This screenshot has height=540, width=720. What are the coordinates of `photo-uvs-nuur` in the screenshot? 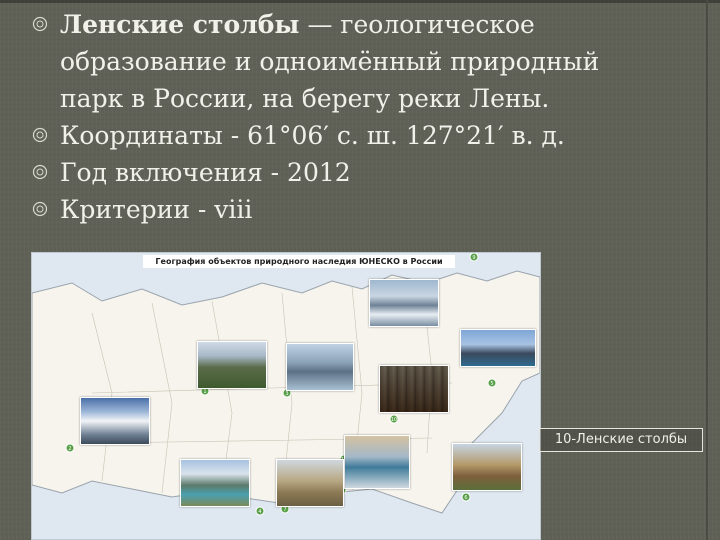 It's located at (310, 483).